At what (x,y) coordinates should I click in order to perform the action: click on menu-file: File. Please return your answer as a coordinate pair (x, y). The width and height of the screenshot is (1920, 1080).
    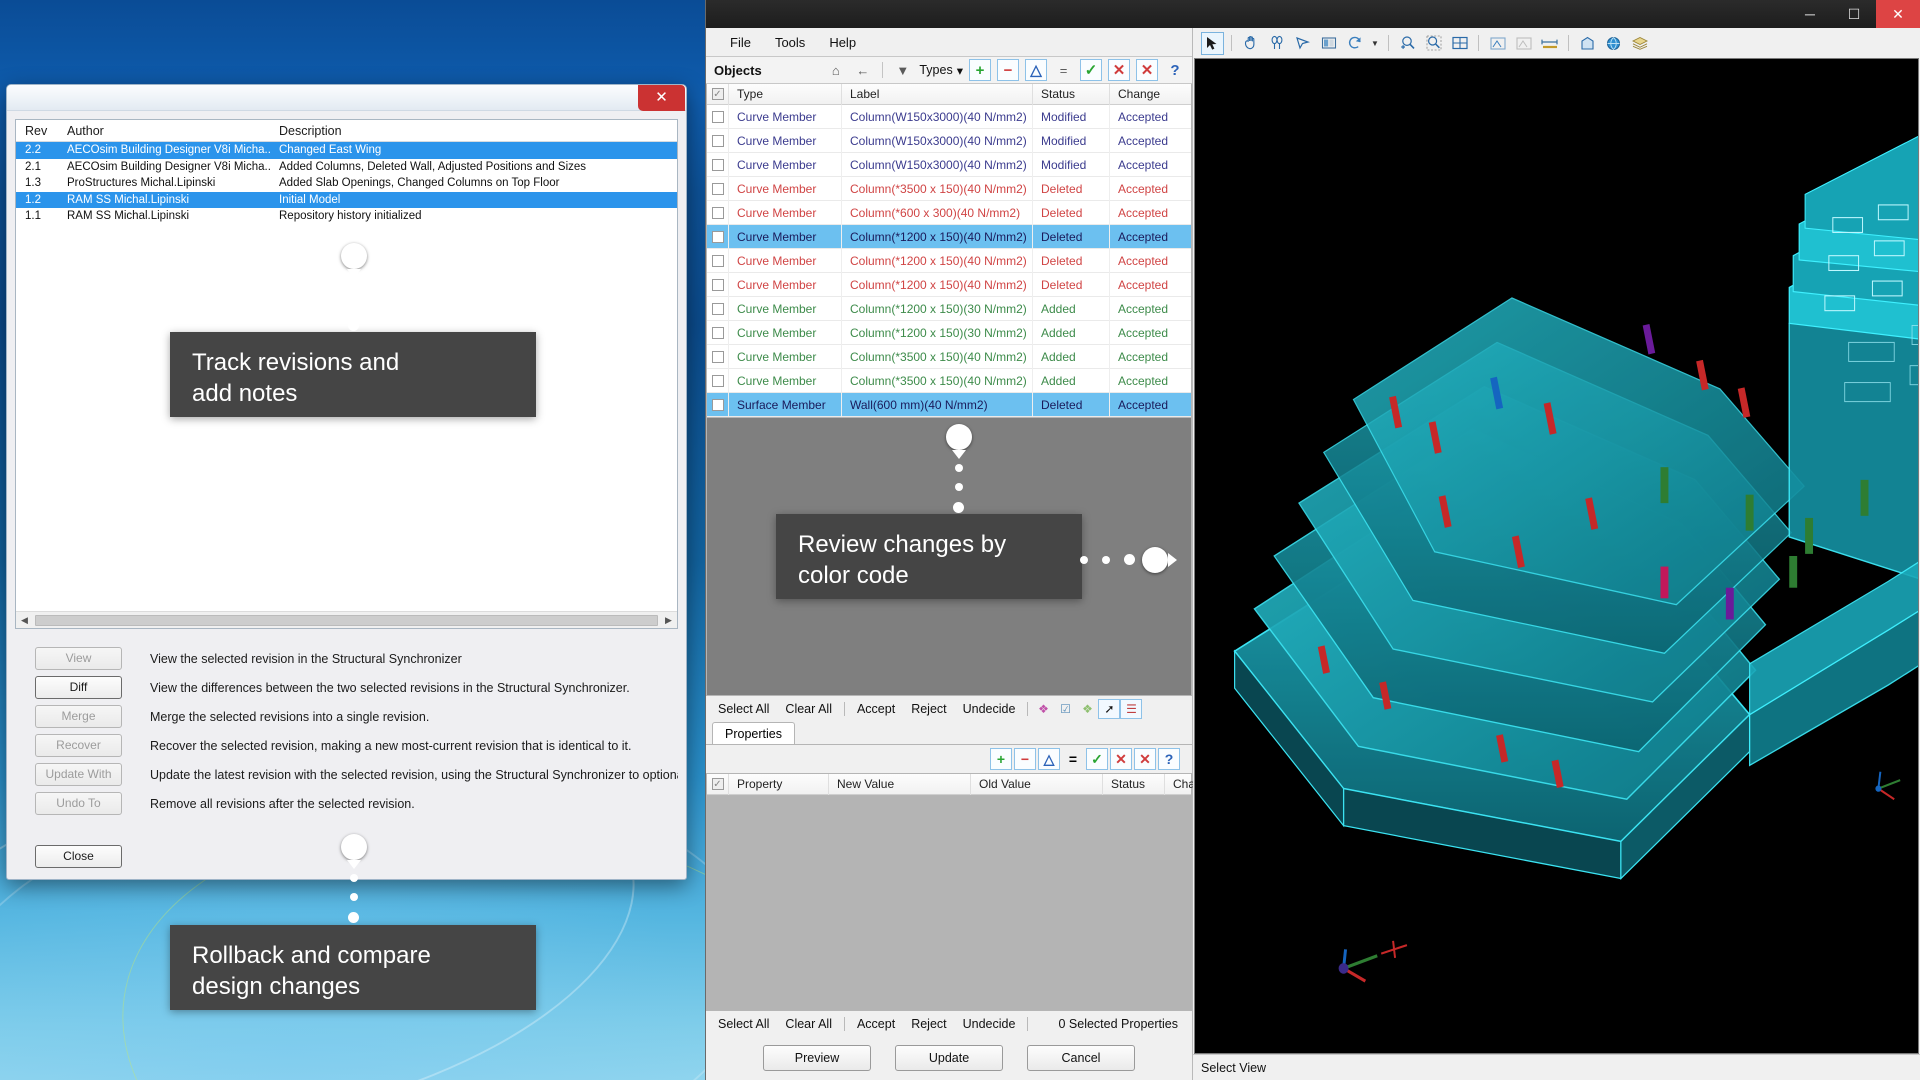
    Looking at the image, I should click on (740, 42).